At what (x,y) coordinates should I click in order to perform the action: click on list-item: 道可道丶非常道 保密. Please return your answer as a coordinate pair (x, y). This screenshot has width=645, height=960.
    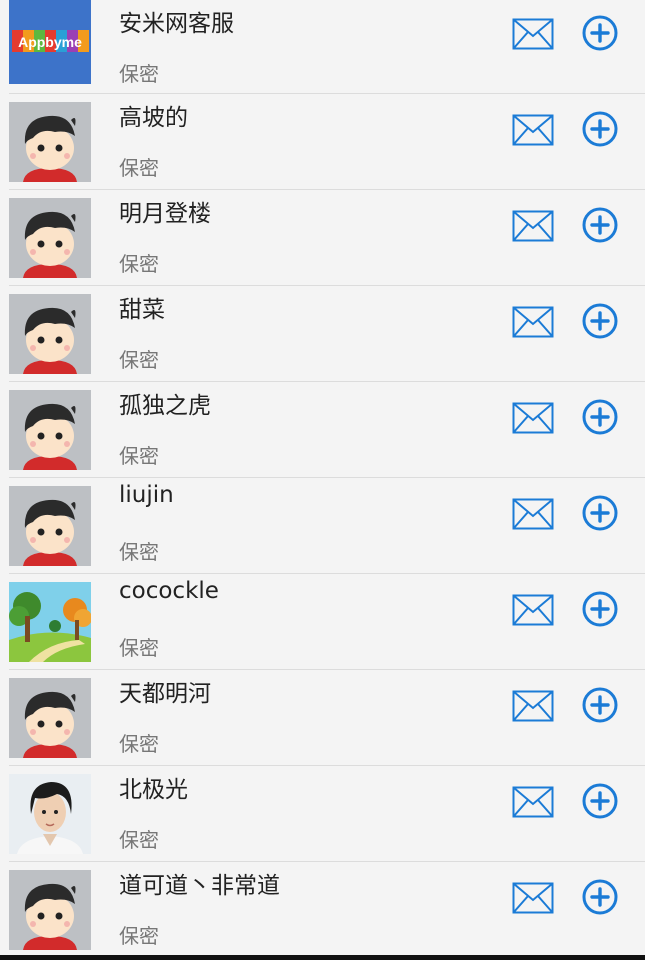
    Looking at the image, I should click on (327, 910).